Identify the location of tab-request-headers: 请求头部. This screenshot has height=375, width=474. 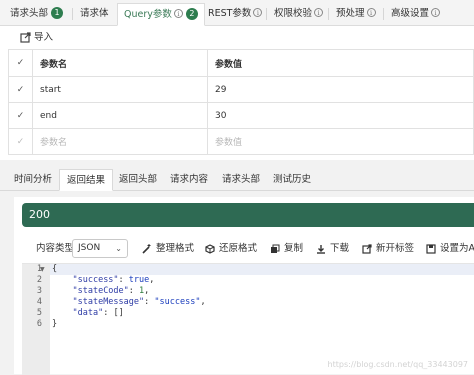
(241, 180).